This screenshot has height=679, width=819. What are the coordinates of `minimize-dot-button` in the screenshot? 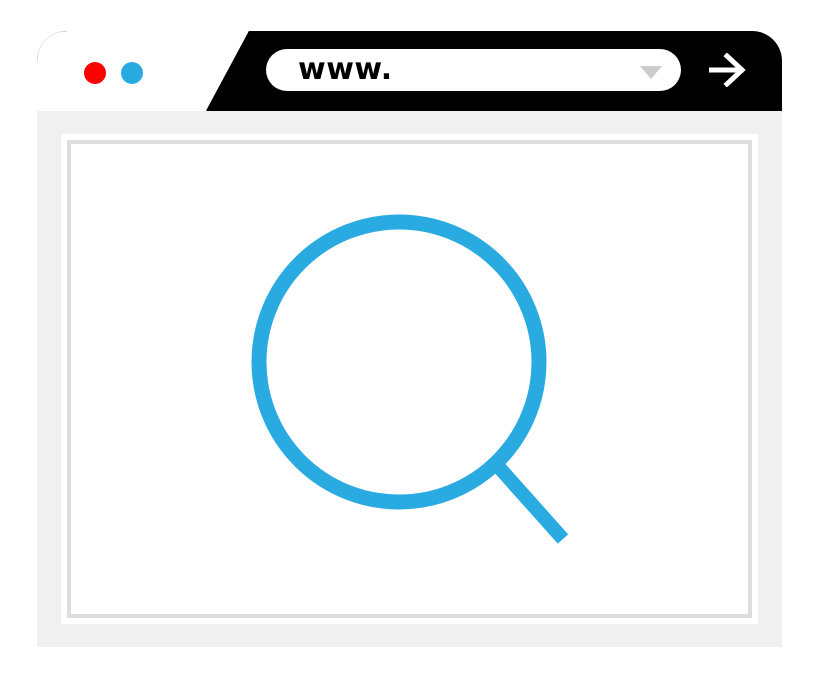 It's located at (132, 73).